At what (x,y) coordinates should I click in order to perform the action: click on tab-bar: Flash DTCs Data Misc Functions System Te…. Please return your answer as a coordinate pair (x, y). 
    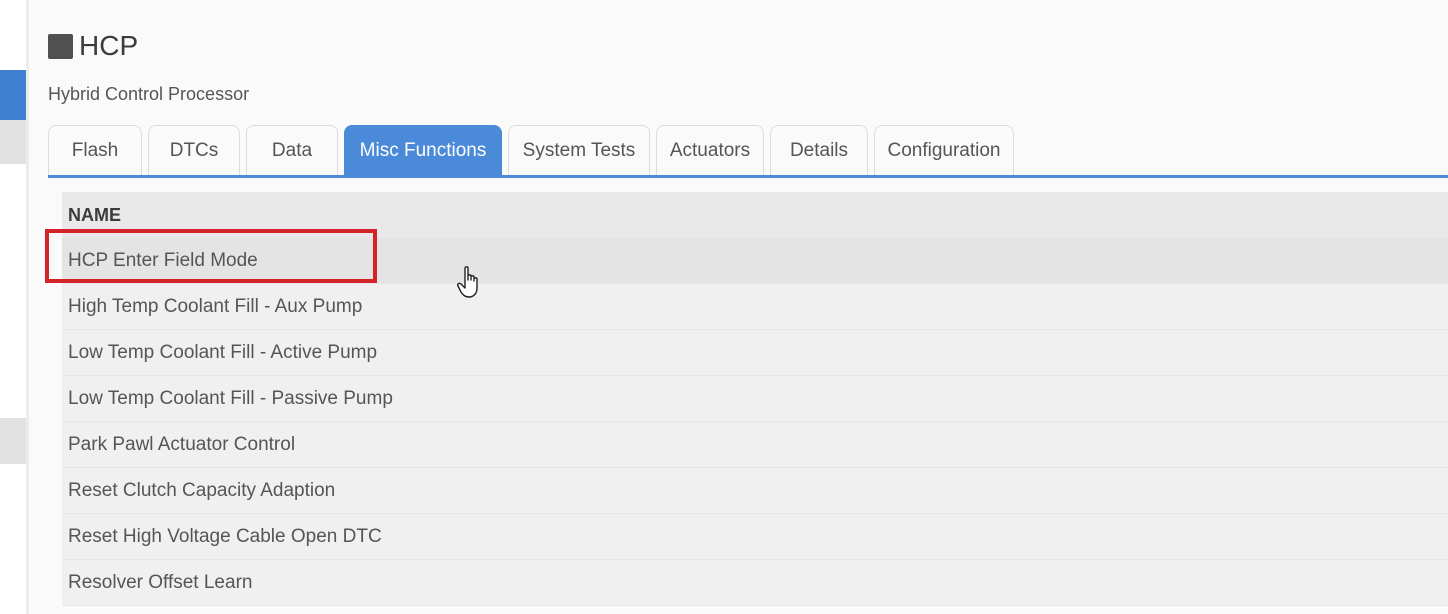
    Looking at the image, I should click on (534, 151).